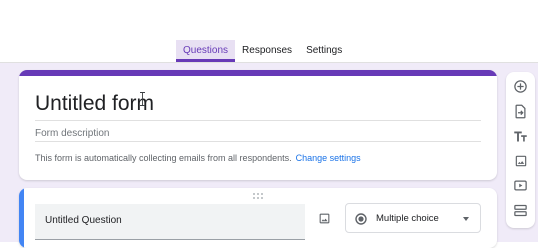  I want to click on question-title-text: Untitled Question, so click(83, 220).